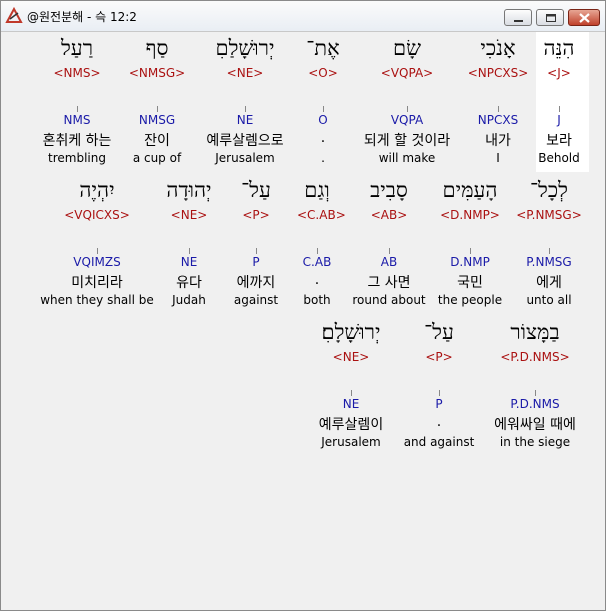  What do you see at coordinates (77, 48) in the screenshot?
I see `hebrew-word: רַעַל` at bounding box center [77, 48].